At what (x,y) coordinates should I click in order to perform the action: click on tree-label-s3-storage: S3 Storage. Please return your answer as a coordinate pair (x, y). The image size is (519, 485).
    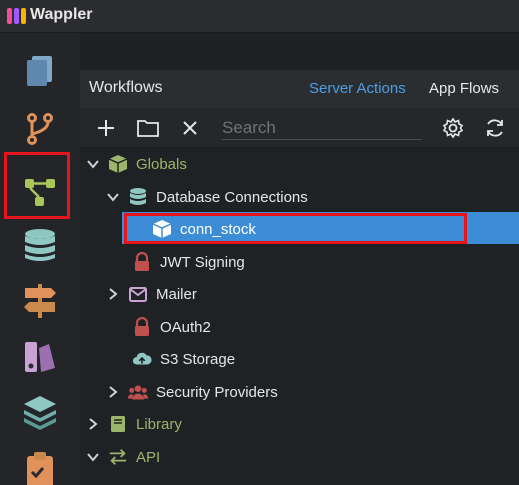
    Looking at the image, I should click on (198, 359).